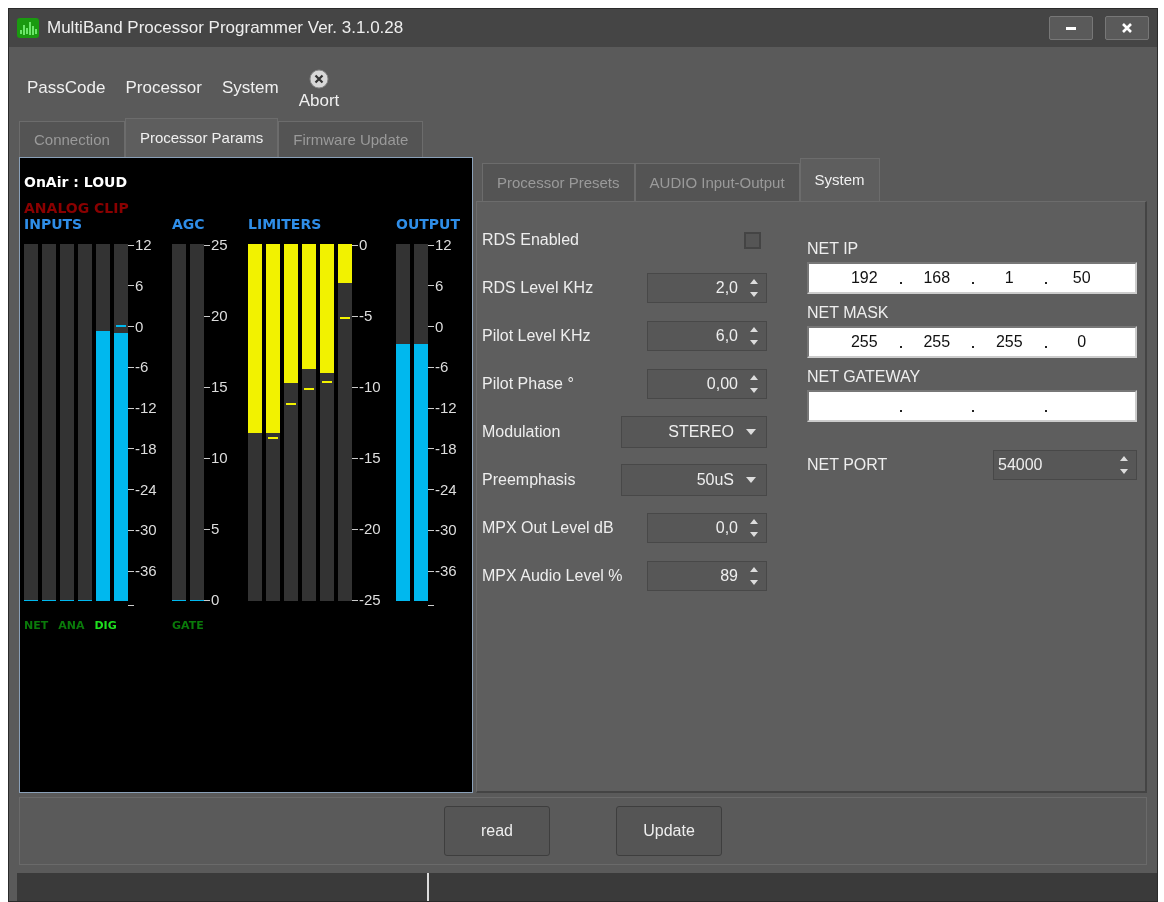 Image resolution: width=1164 pixels, height=902 pixels. What do you see at coordinates (370, 387) in the screenshot?
I see `scale-label: -10` at bounding box center [370, 387].